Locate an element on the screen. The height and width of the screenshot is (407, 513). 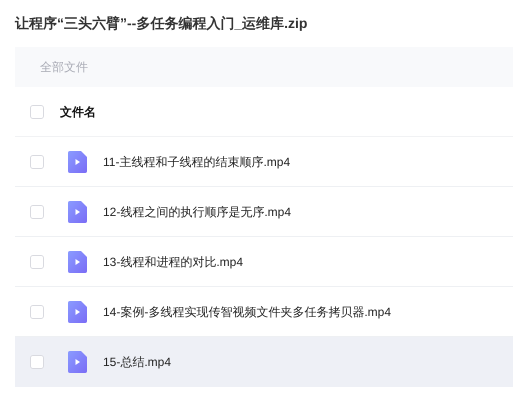
file-row: 15-总结.mp4 is located at coordinates (264, 362).